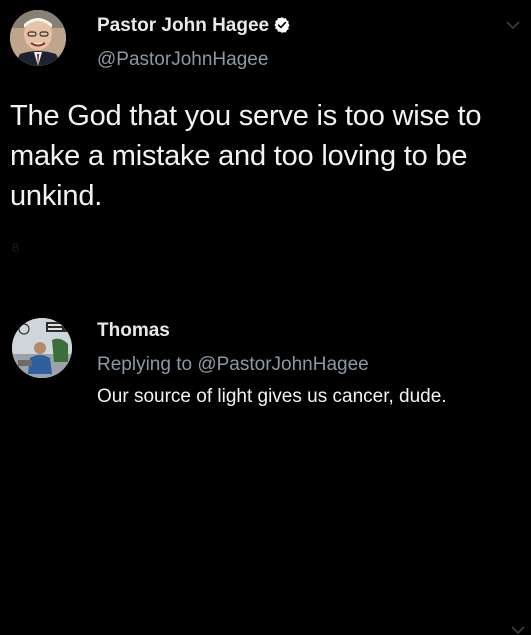 Image resolution: width=531 pixels, height=635 pixels. I want to click on faint-count: 8, so click(16, 247).